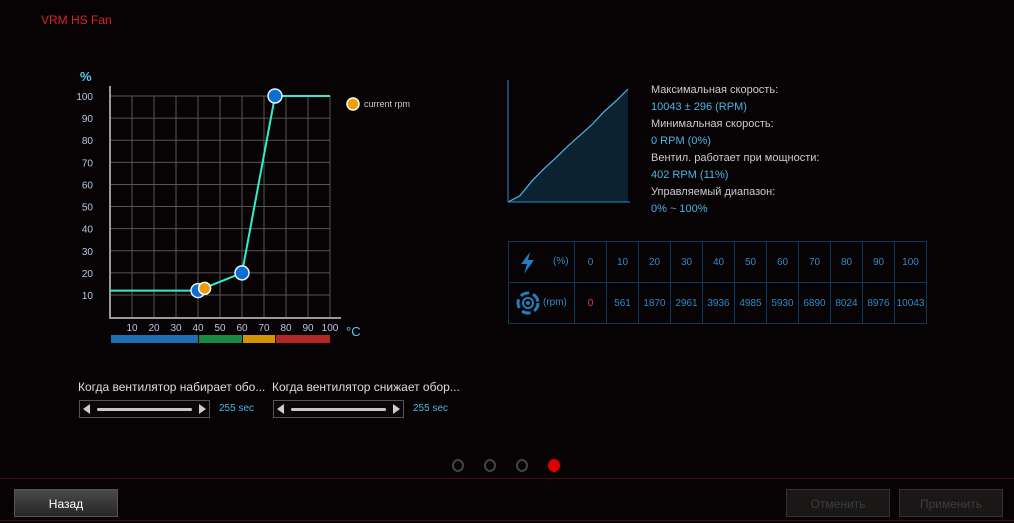 The width and height of the screenshot is (1014, 523). What do you see at coordinates (654, 262) in the screenshot?
I see `percent-cell: 20` at bounding box center [654, 262].